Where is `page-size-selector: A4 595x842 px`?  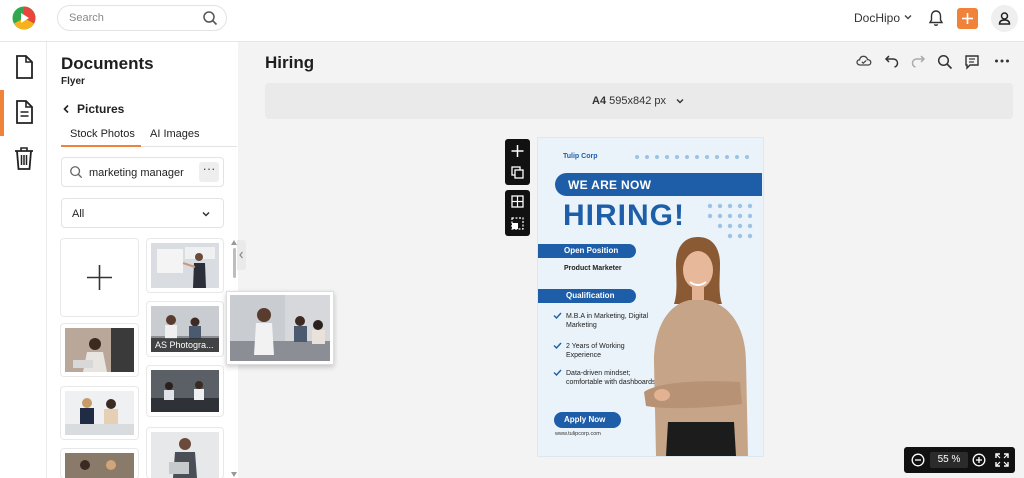 page-size-selector: A4 595x842 px is located at coordinates (639, 101).